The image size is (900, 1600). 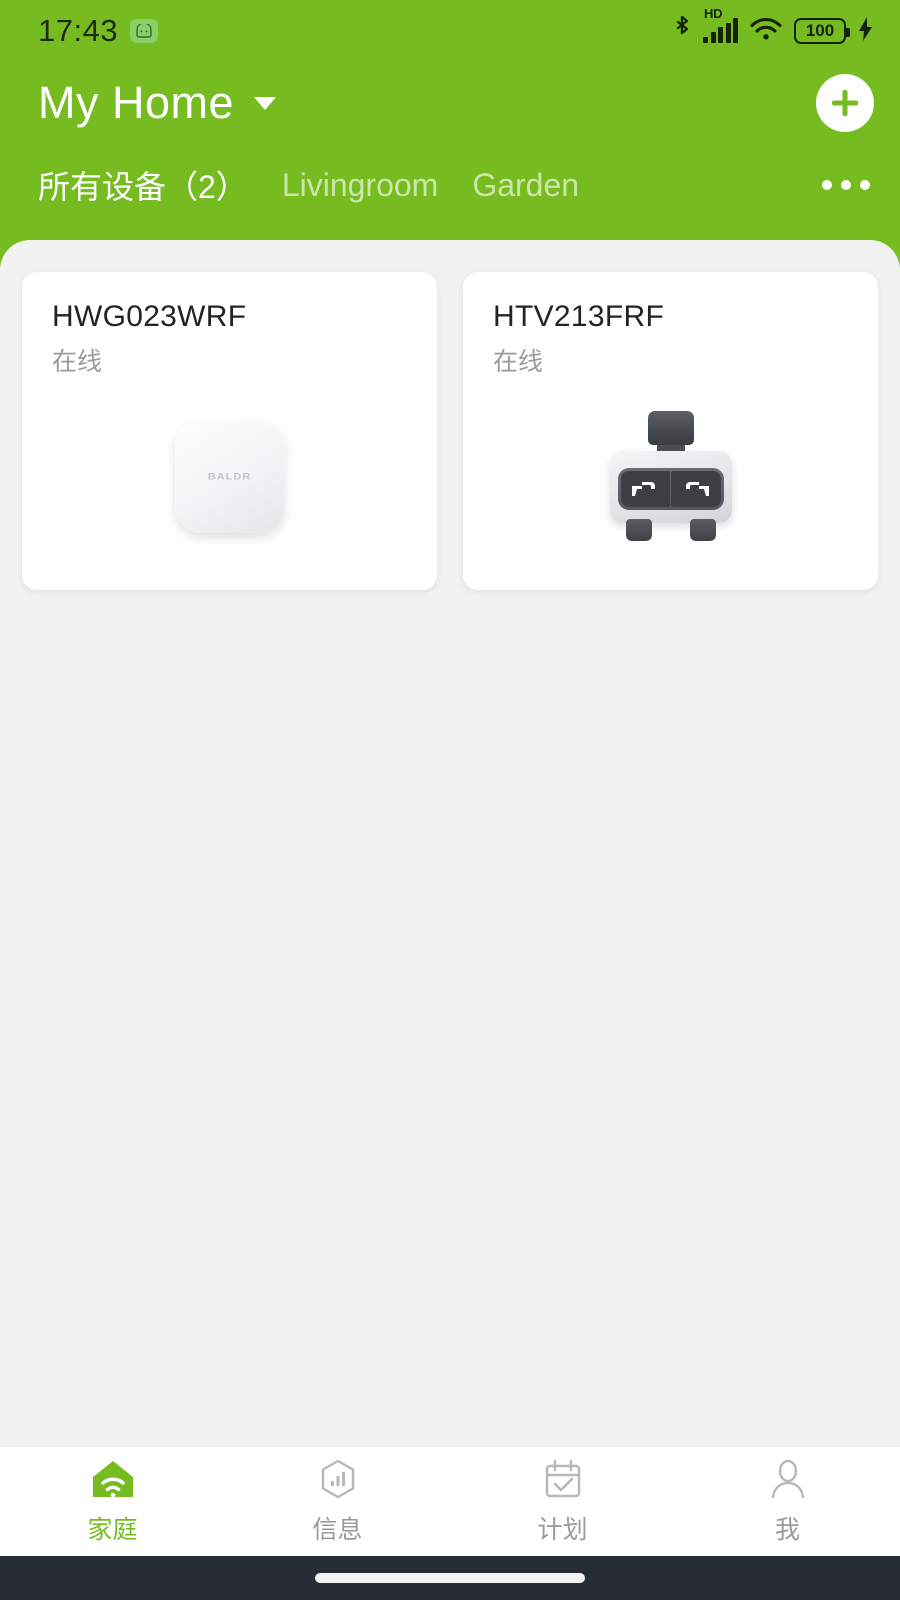 I want to click on charging-bolt-icon, so click(x=865, y=31).